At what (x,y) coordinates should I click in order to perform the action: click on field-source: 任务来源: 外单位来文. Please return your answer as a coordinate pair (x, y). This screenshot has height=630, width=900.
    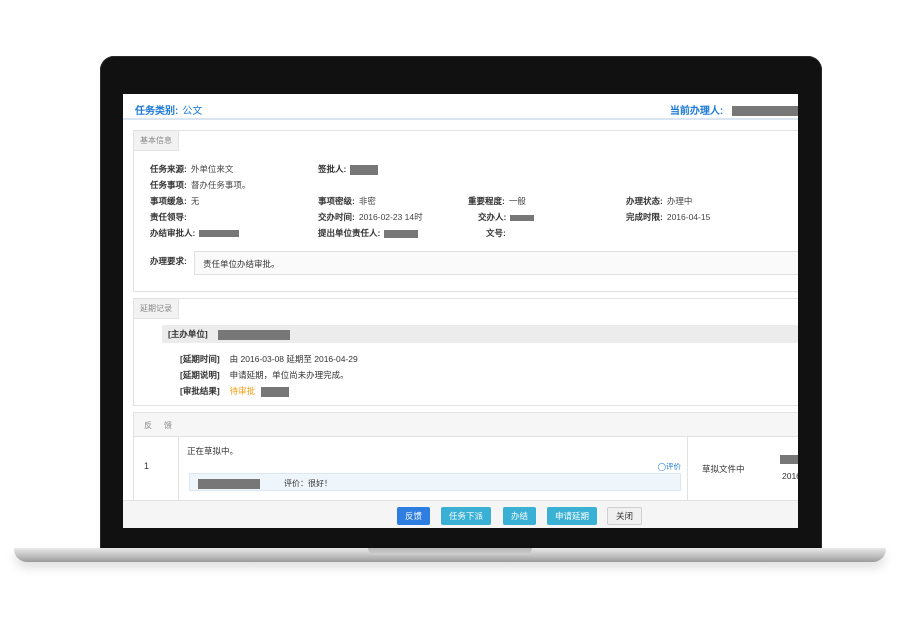
    Looking at the image, I should click on (191, 169).